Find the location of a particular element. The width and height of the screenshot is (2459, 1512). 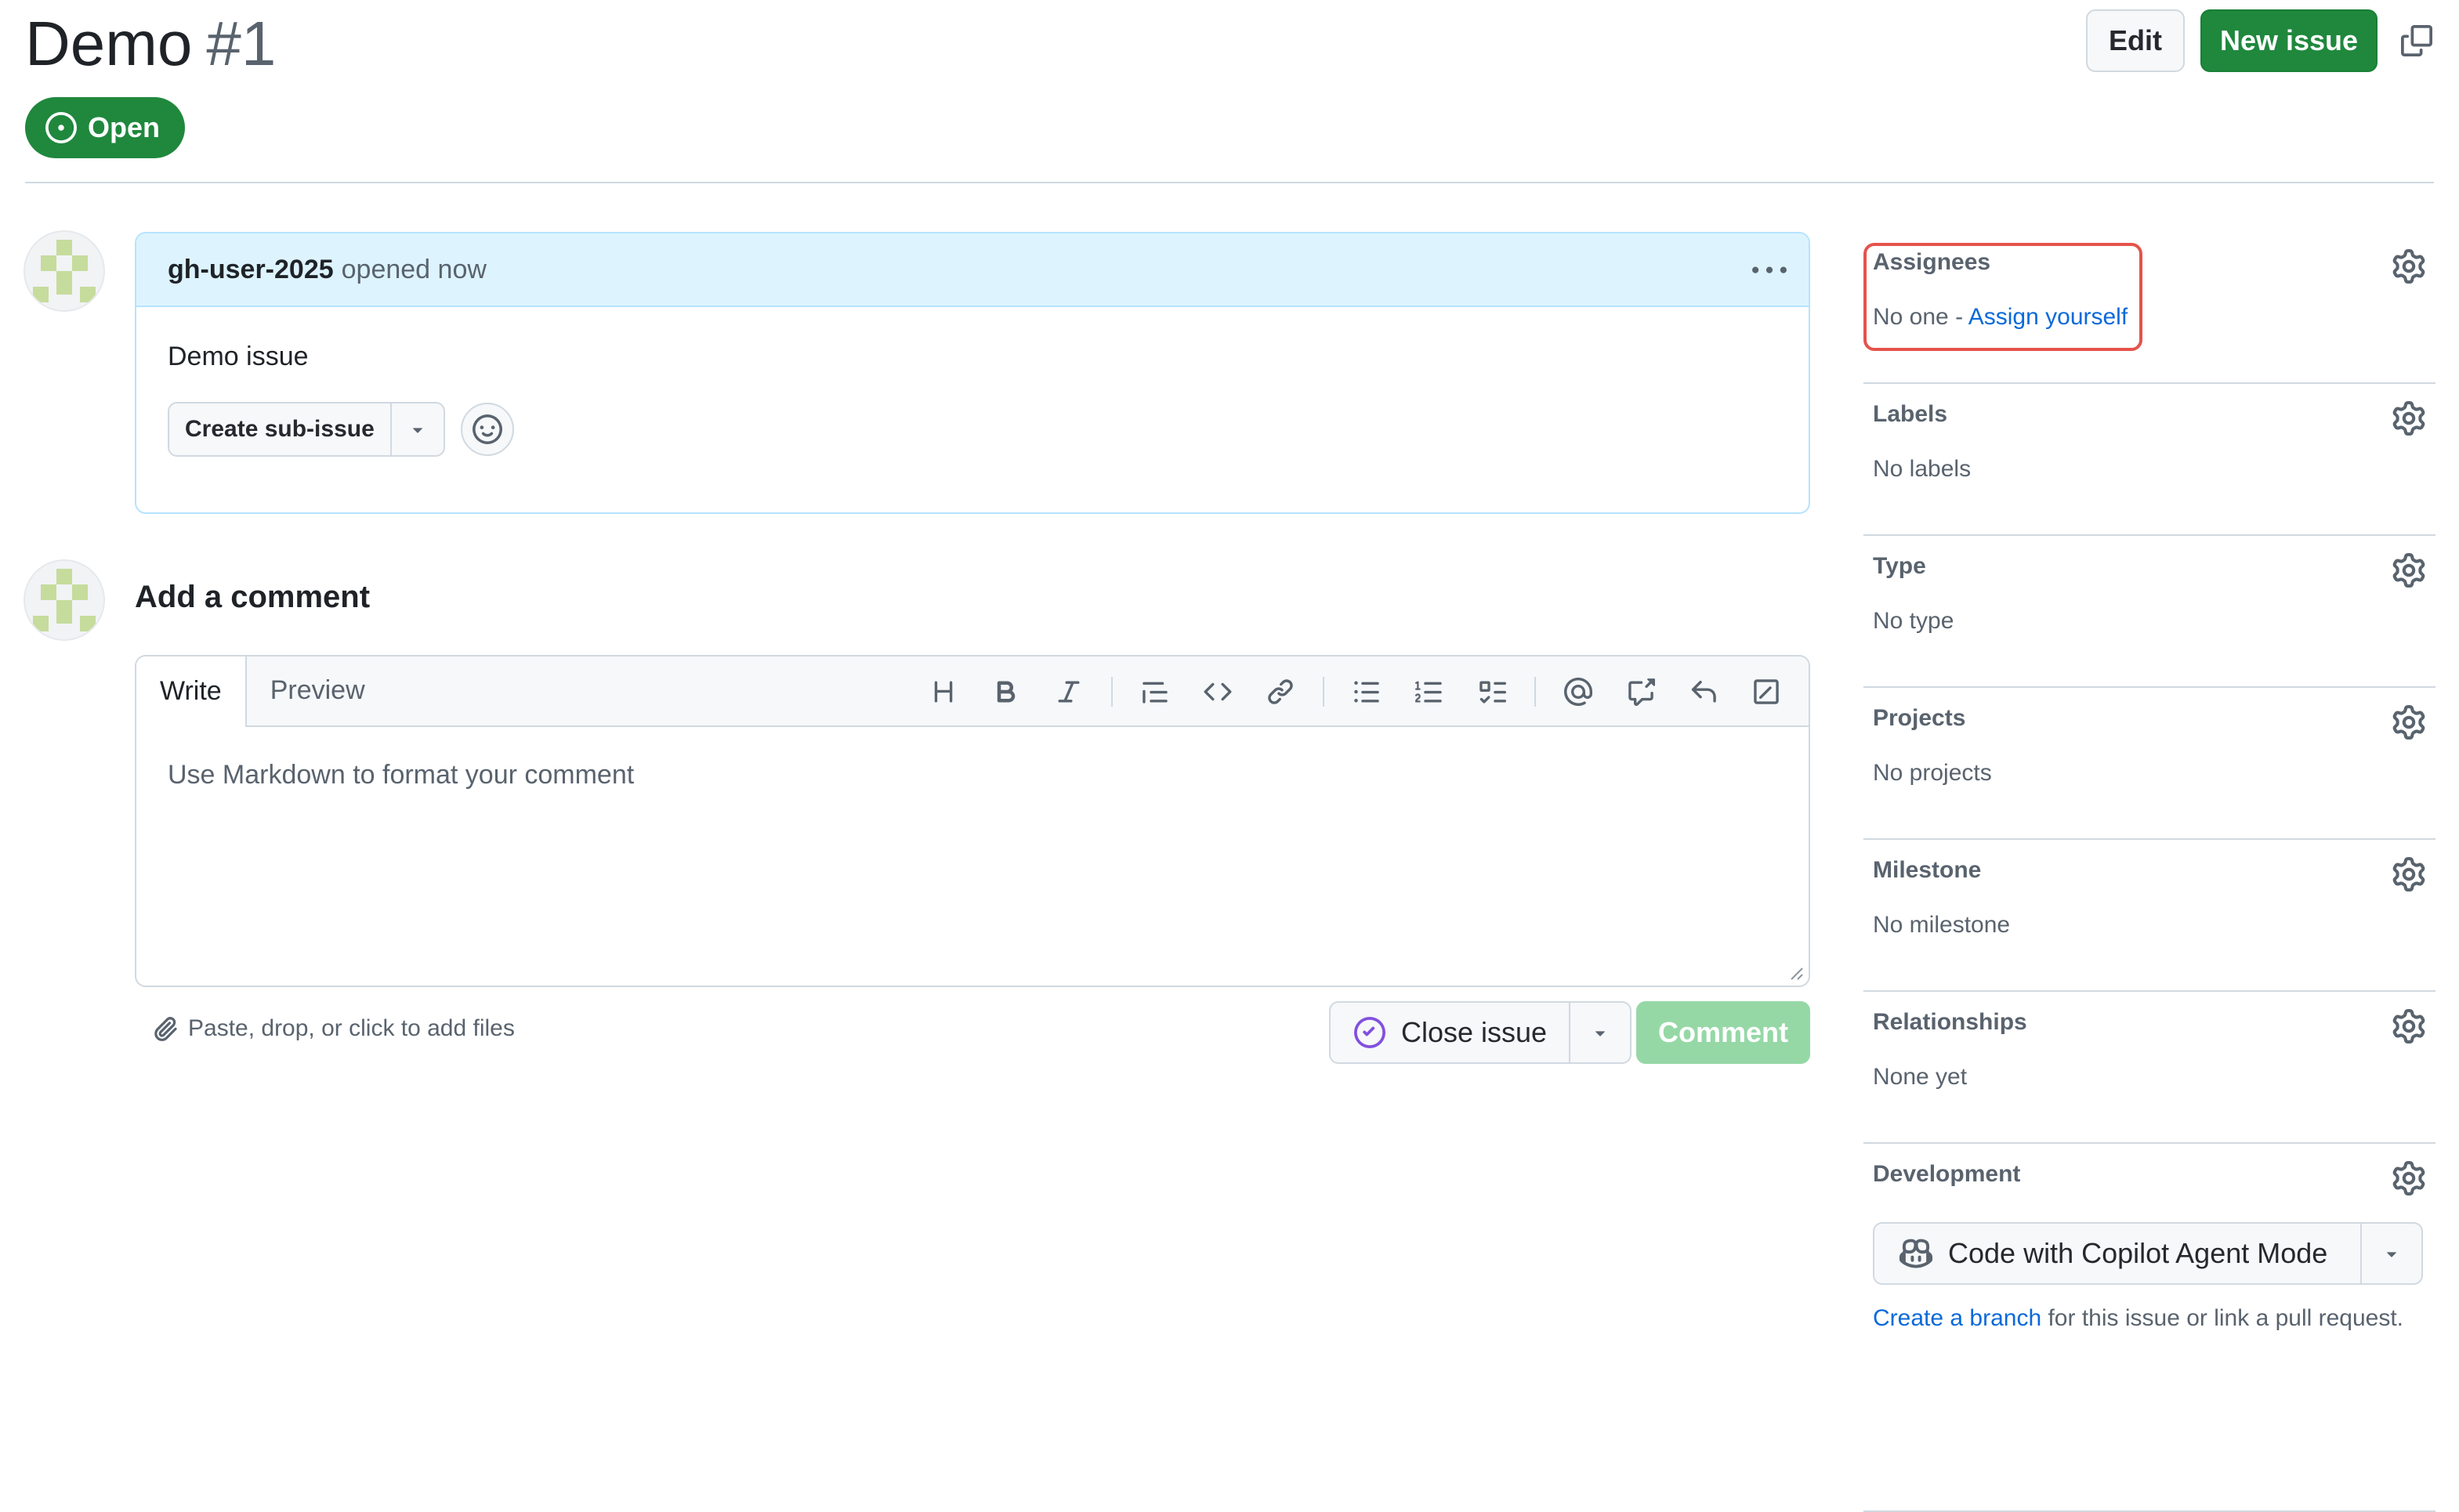

cross-reference-icon is located at coordinates (1641, 692).